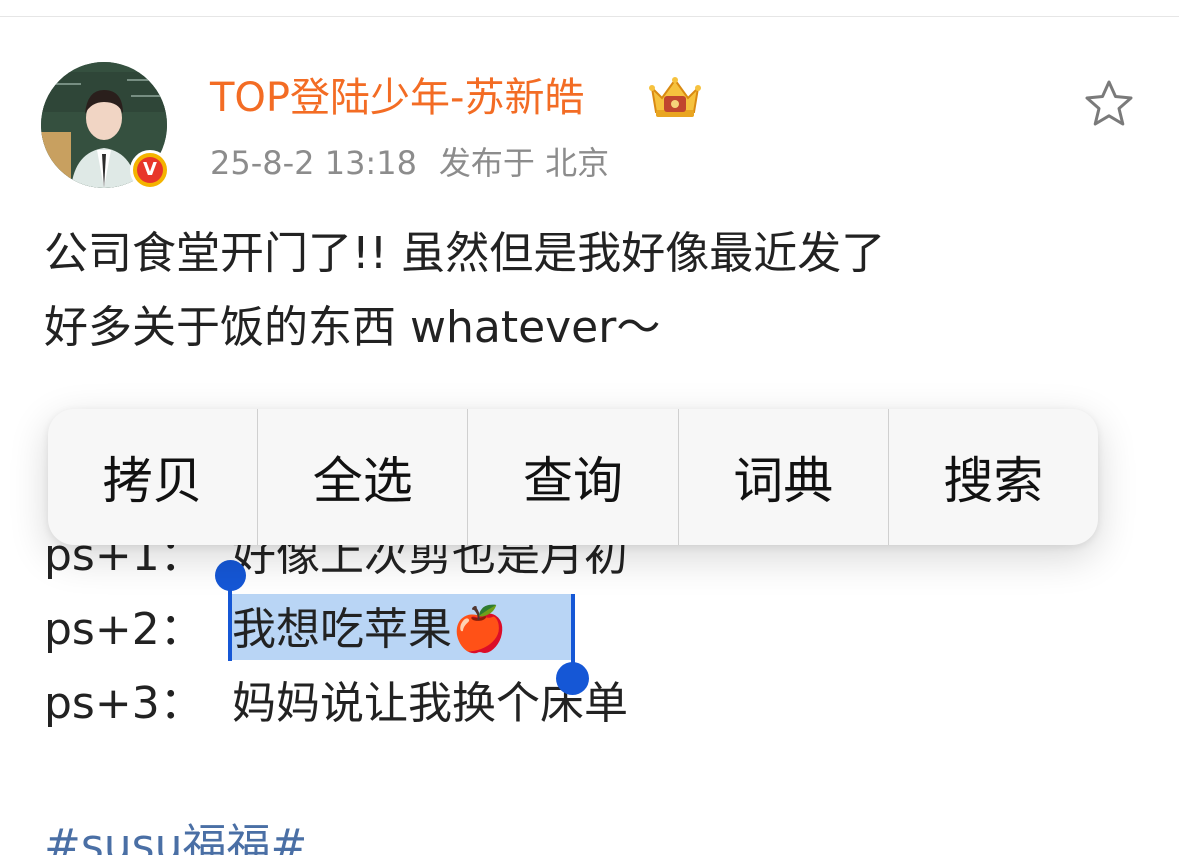  Describe the element at coordinates (524, 163) in the screenshot. I see `post-location: 发布于 北京` at that location.